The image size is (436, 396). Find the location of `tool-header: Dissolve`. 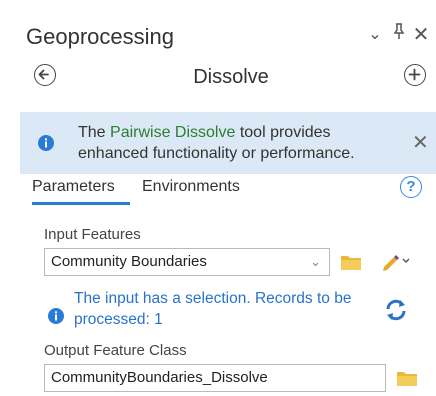

tool-header: Dissolve is located at coordinates (226, 79).